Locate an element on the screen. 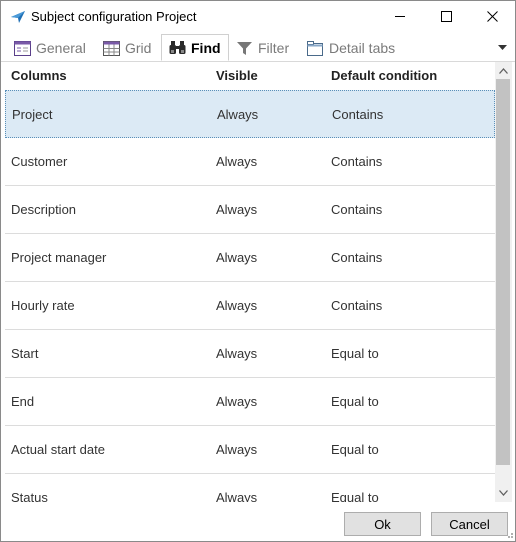  grid-table-icon is located at coordinates (111, 48).